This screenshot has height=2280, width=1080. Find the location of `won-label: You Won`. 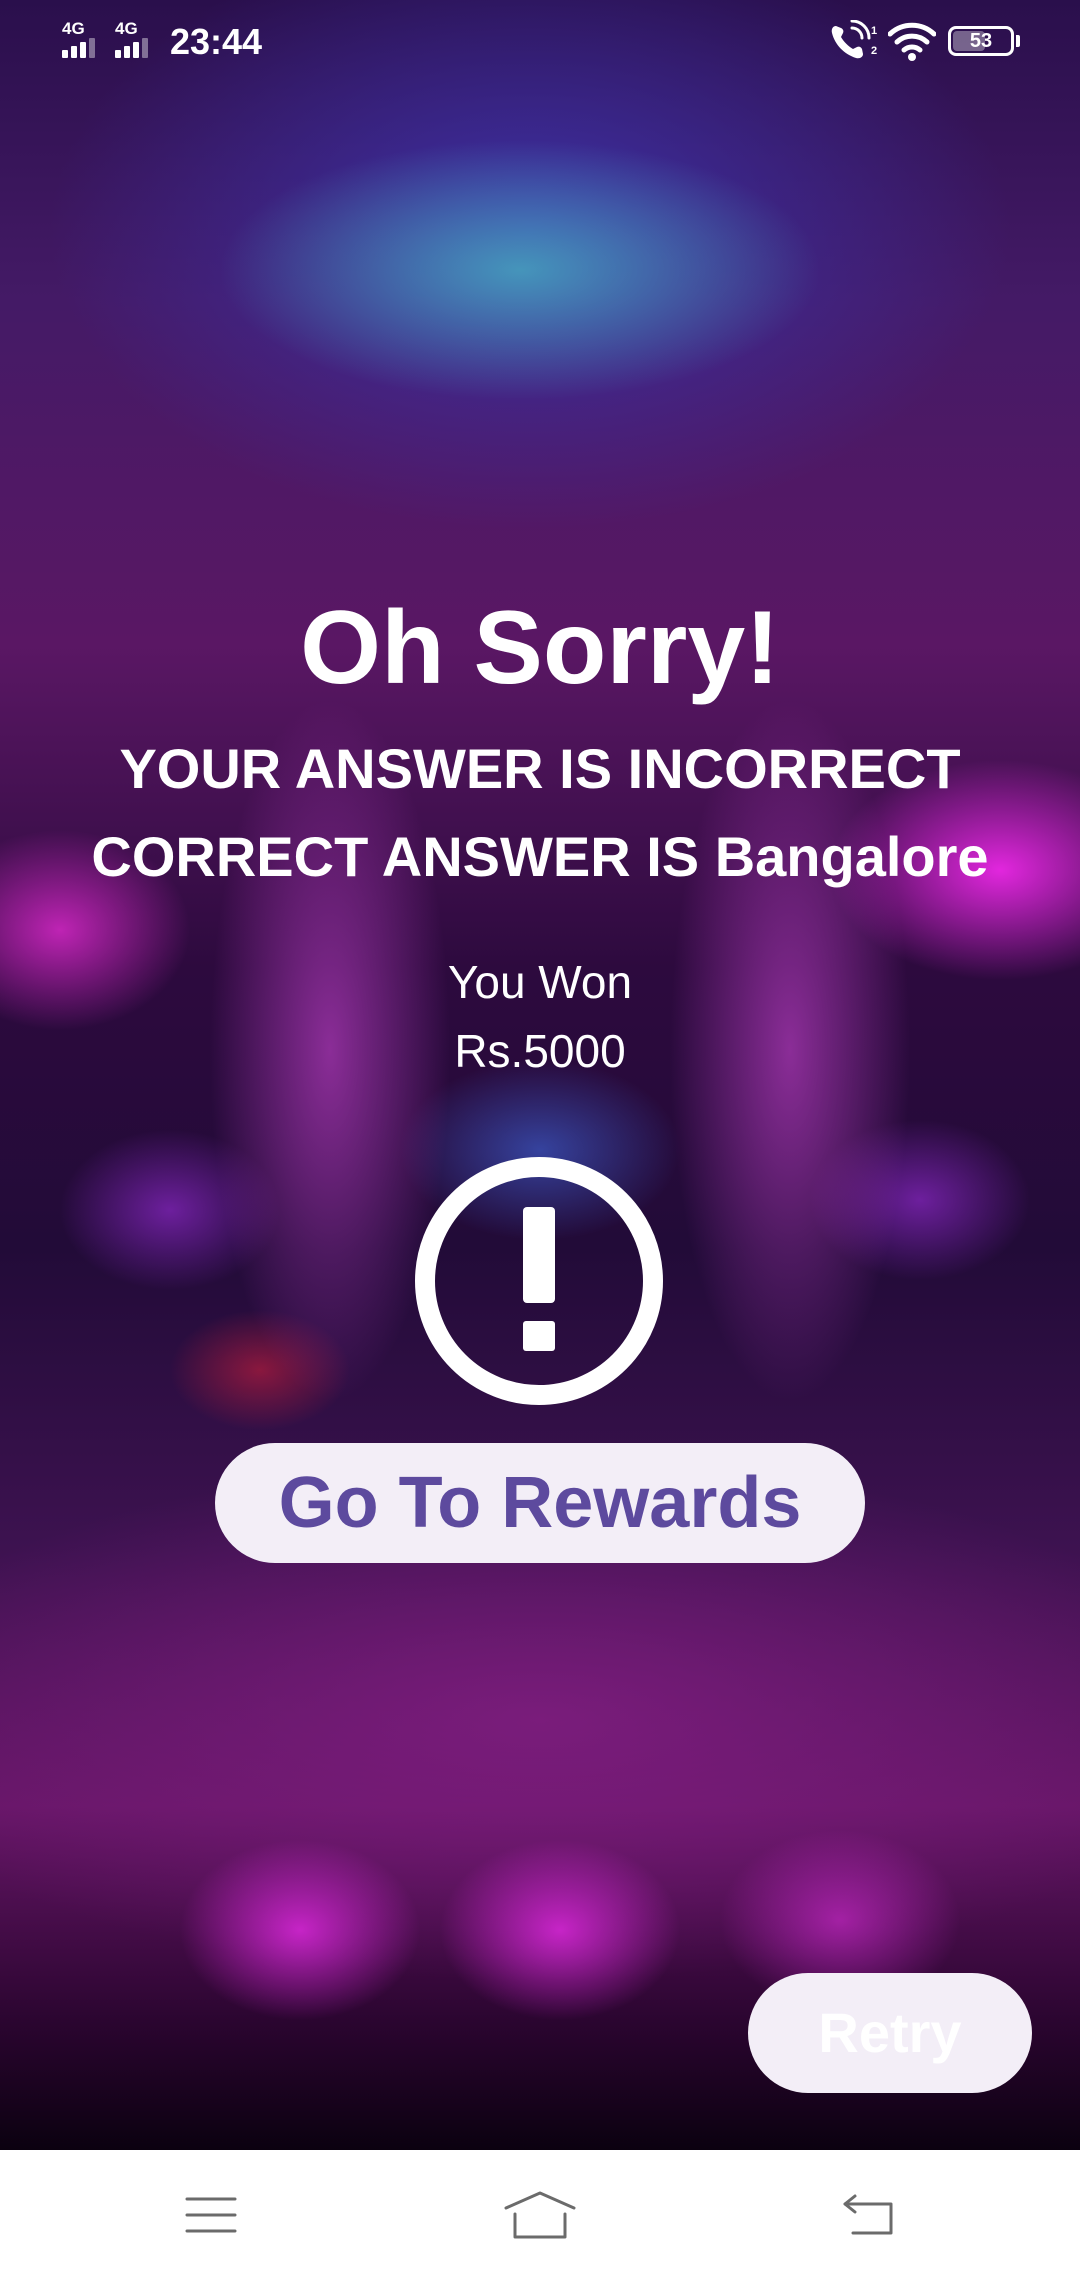

won-label: You Won is located at coordinates (540, 982).